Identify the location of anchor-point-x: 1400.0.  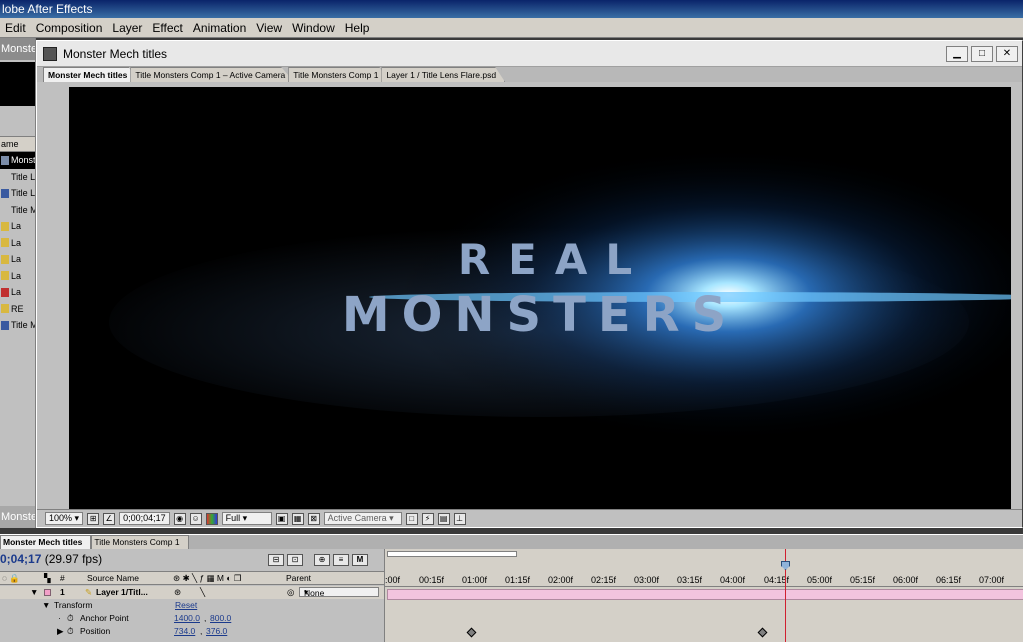
(187, 618).